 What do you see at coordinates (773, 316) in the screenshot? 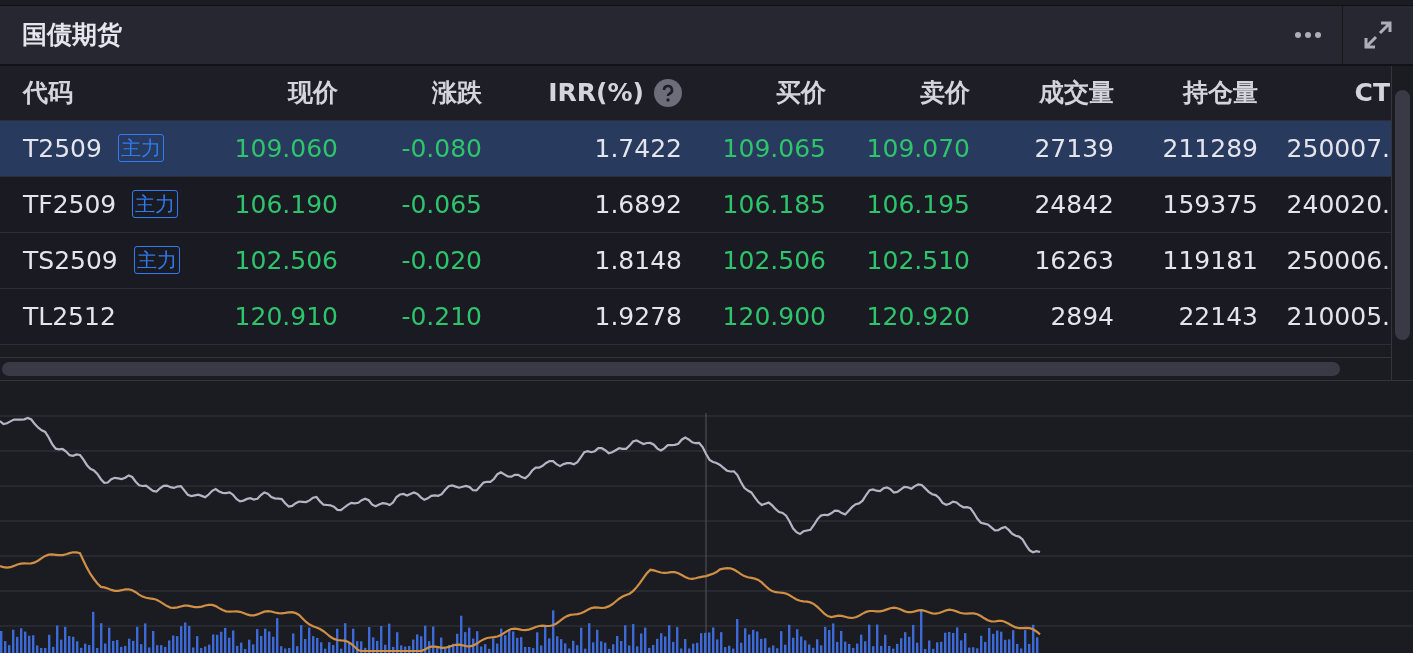
I see `bid-cell-text: 120.900` at bounding box center [773, 316].